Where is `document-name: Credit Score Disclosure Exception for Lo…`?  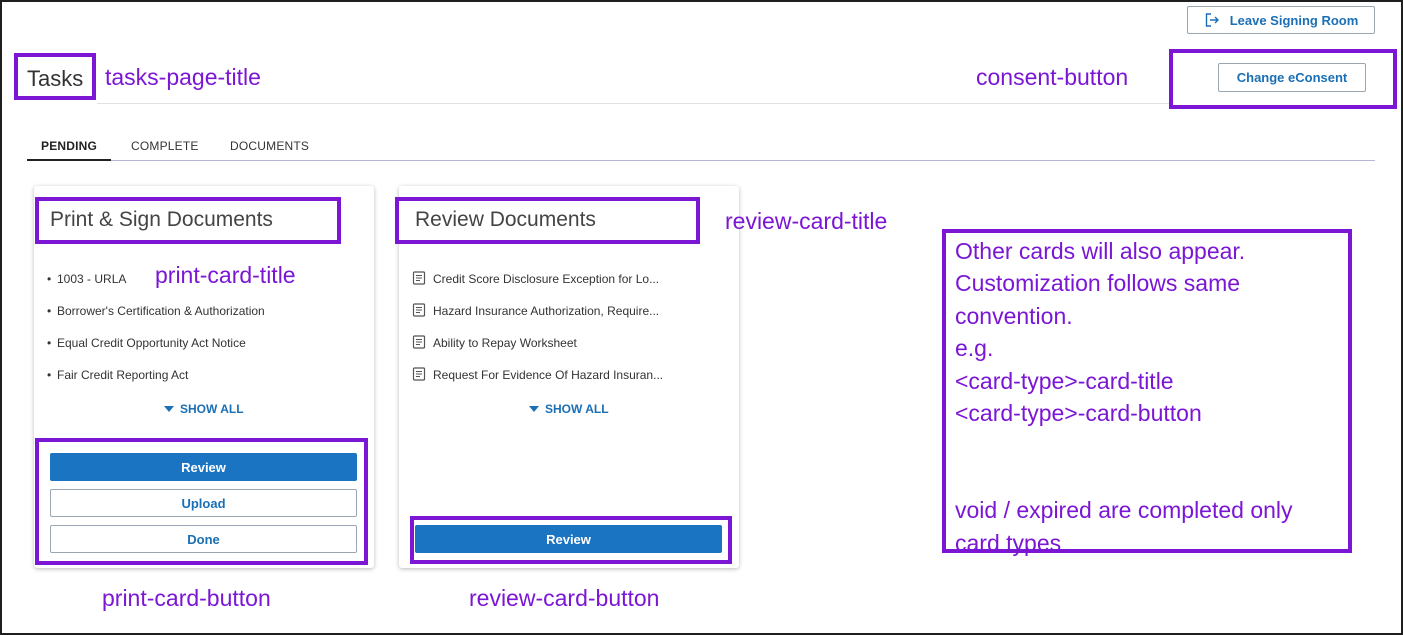 document-name: Credit Score Disclosure Exception for Lo… is located at coordinates (546, 279).